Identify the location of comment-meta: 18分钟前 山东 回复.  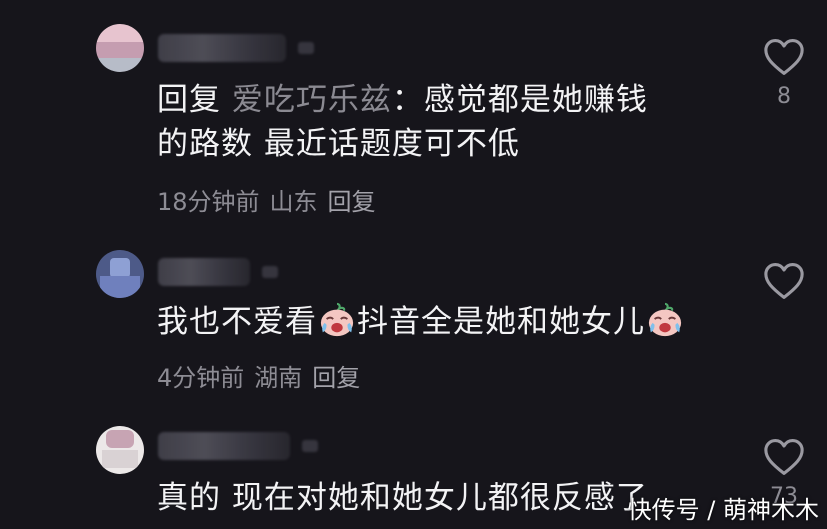
(271, 199).